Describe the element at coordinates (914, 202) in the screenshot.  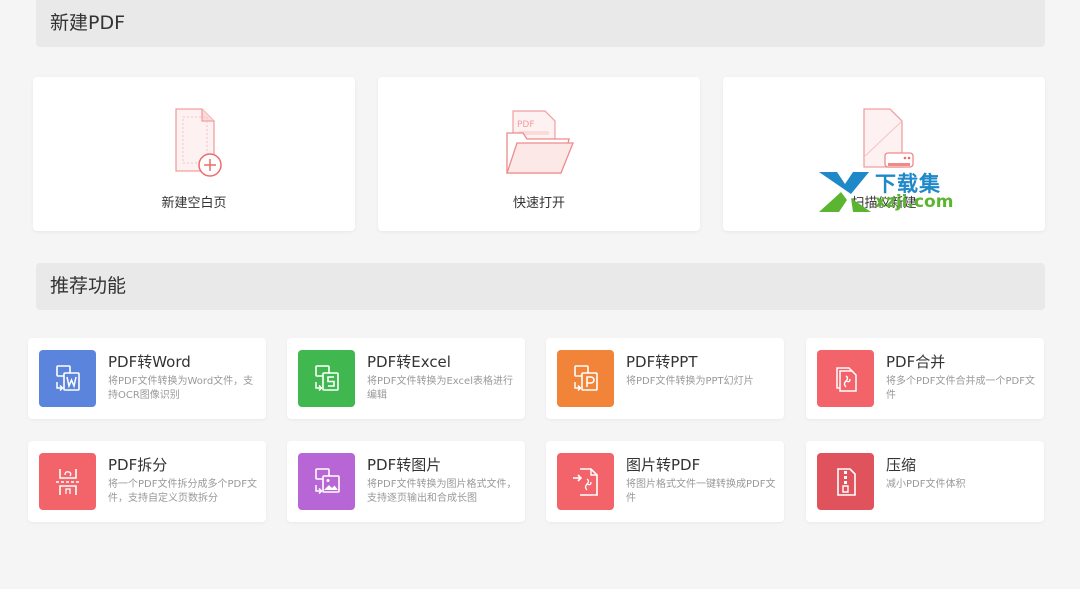
I see `watermark-text-bottom: xzji.com` at that location.